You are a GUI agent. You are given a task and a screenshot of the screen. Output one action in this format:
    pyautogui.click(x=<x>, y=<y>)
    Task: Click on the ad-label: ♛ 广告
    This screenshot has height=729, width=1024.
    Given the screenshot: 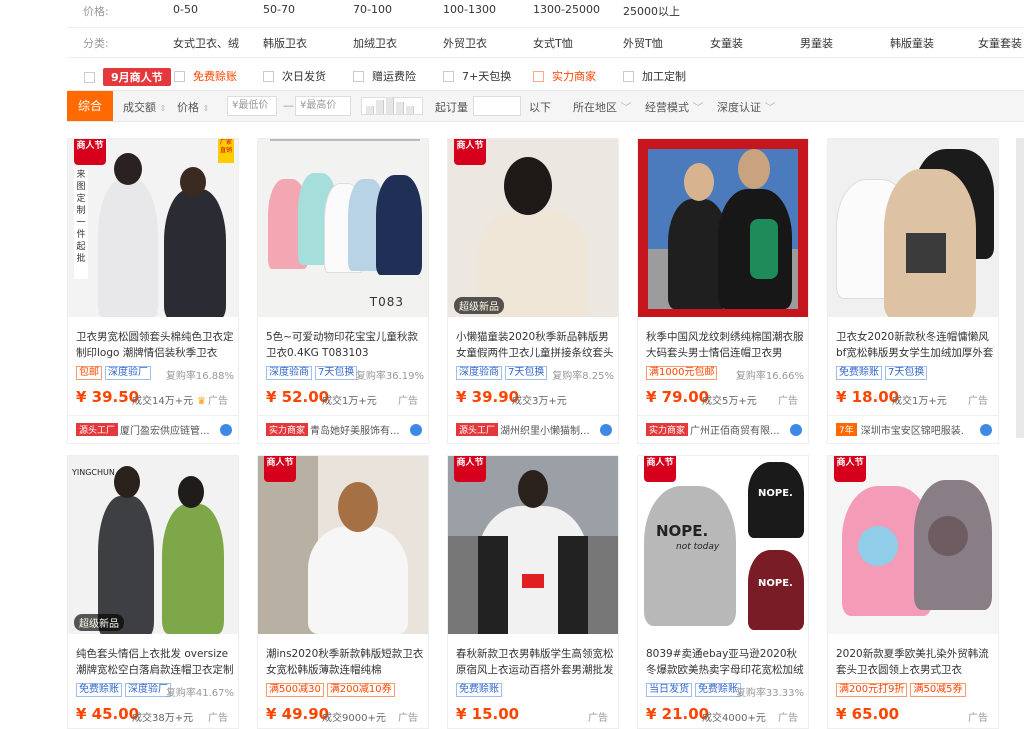 What is the action you would take?
    pyautogui.click(x=212, y=401)
    